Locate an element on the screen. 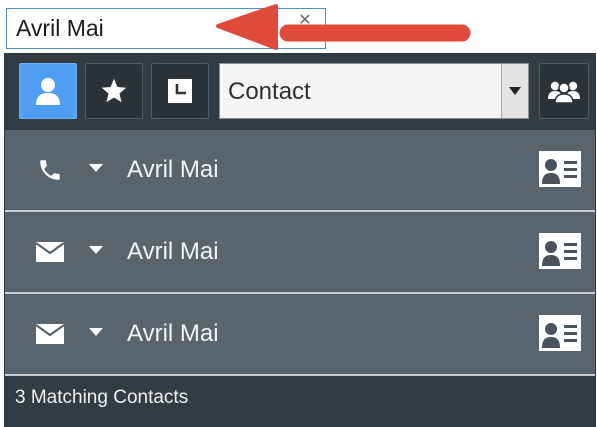  phone-icon is located at coordinates (50, 170).